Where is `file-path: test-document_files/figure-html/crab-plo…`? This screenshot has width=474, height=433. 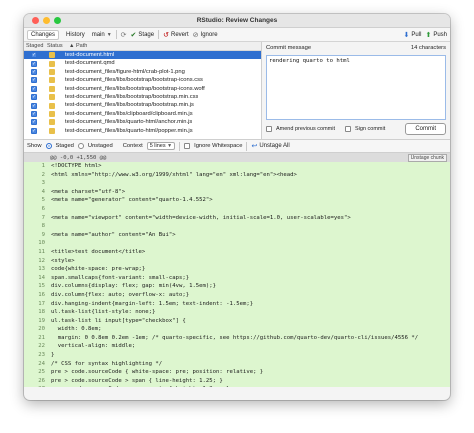
file-path: test-document_files/figure-html/crab-plo… is located at coordinates (125, 71).